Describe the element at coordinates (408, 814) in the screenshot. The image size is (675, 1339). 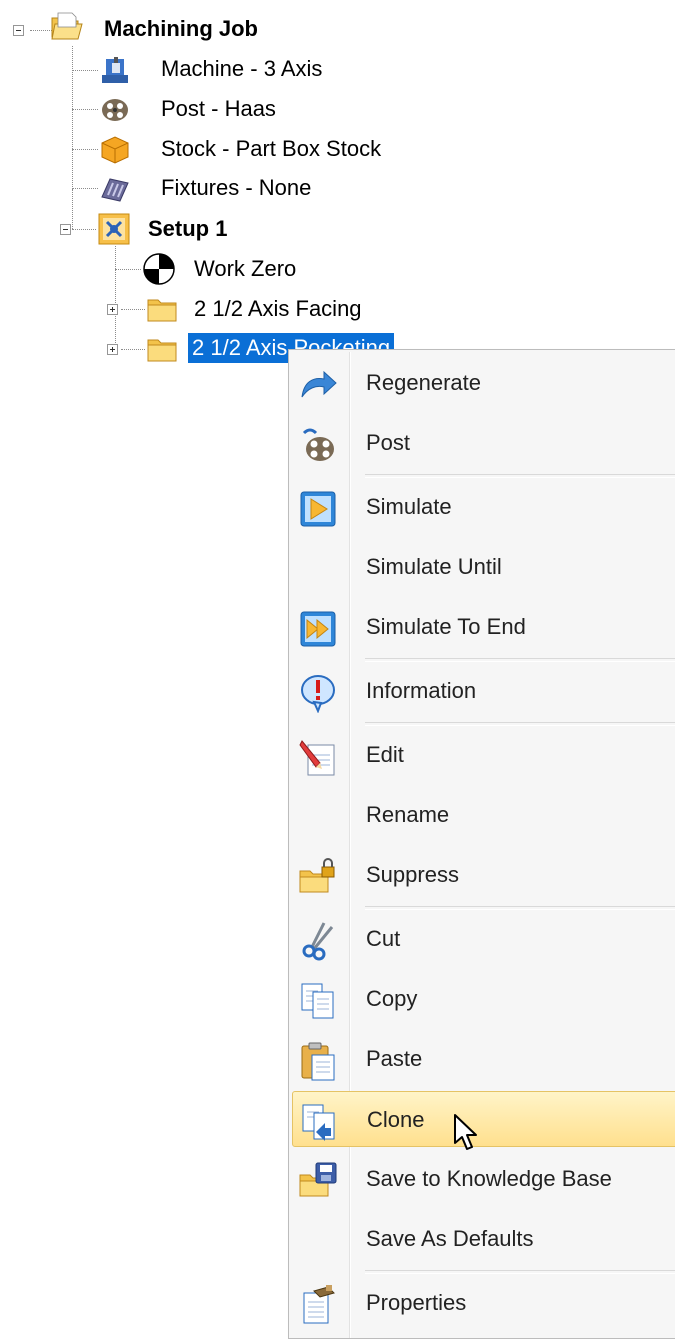
I see `menu-item-label: Rename` at that location.